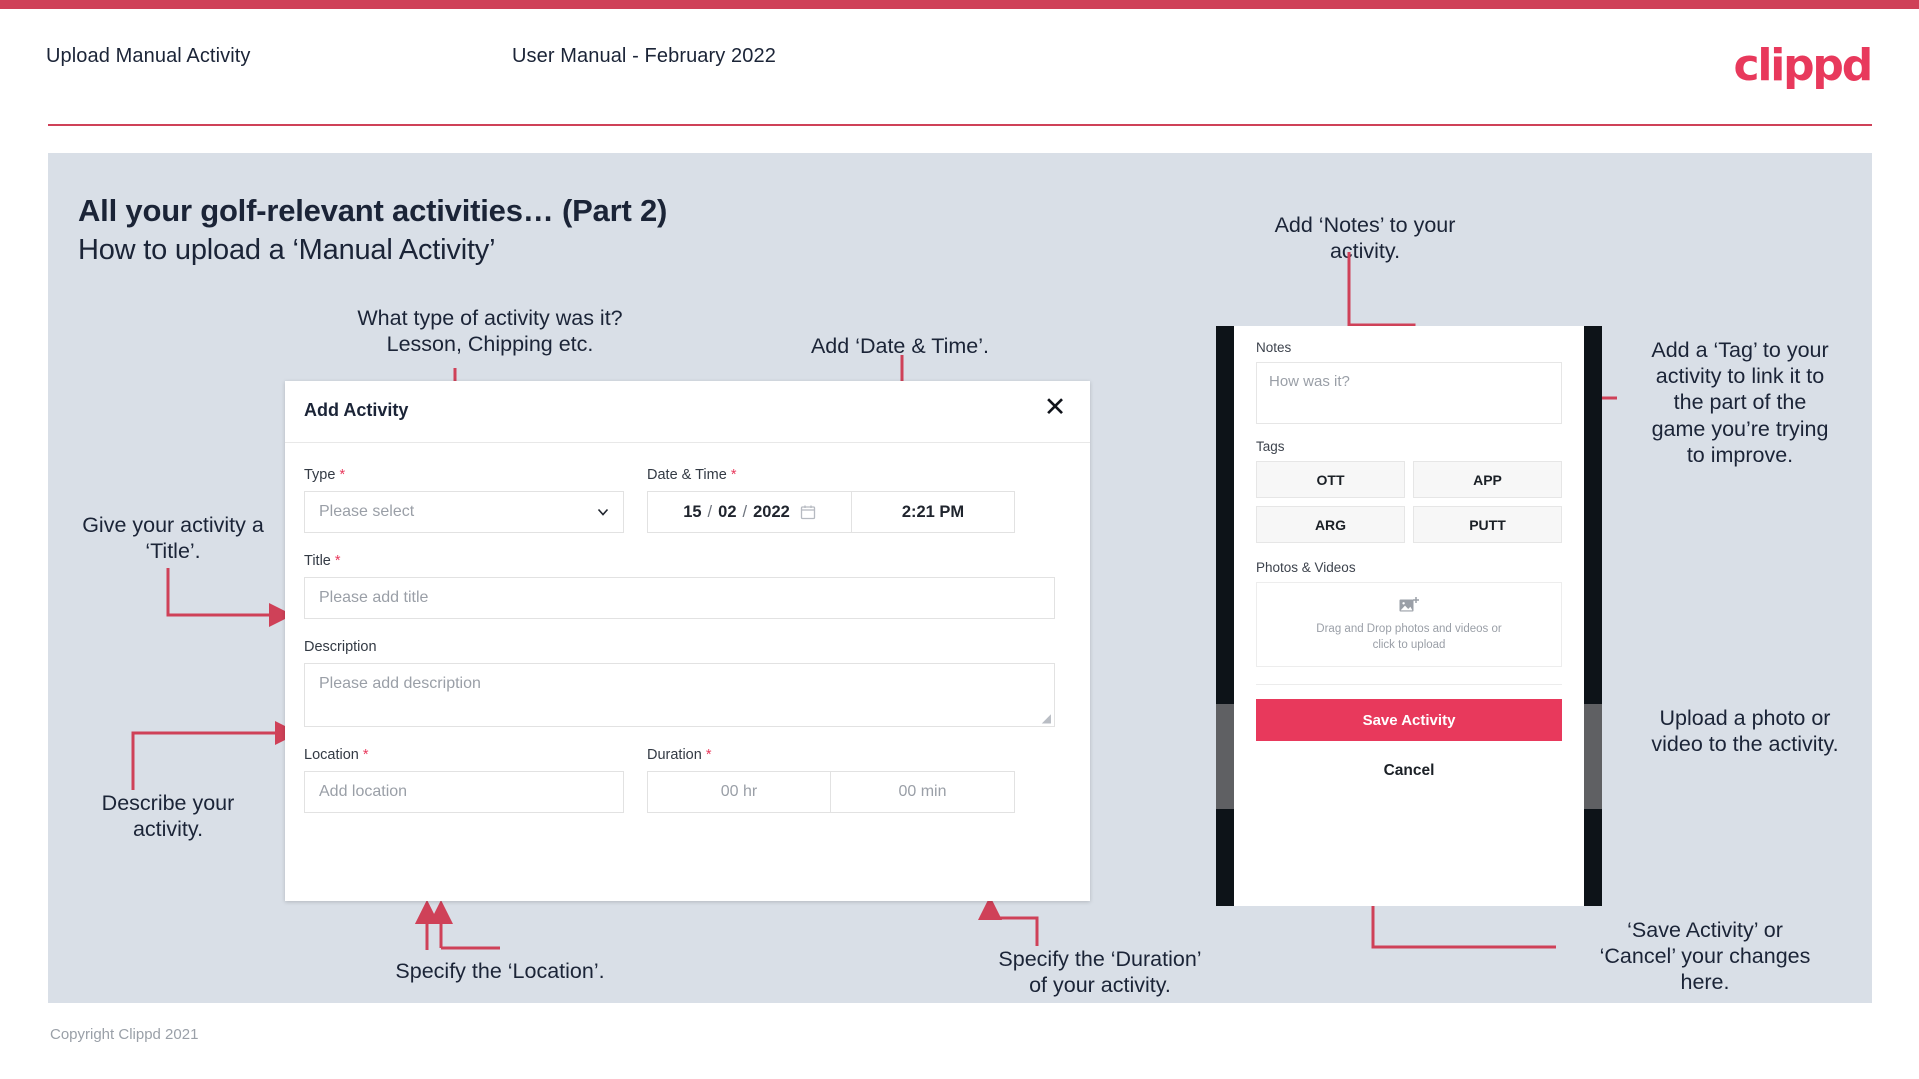  What do you see at coordinates (1330, 524) in the screenshot?
I see `tag-arg: ARG` at bounding box center [1330, 524].